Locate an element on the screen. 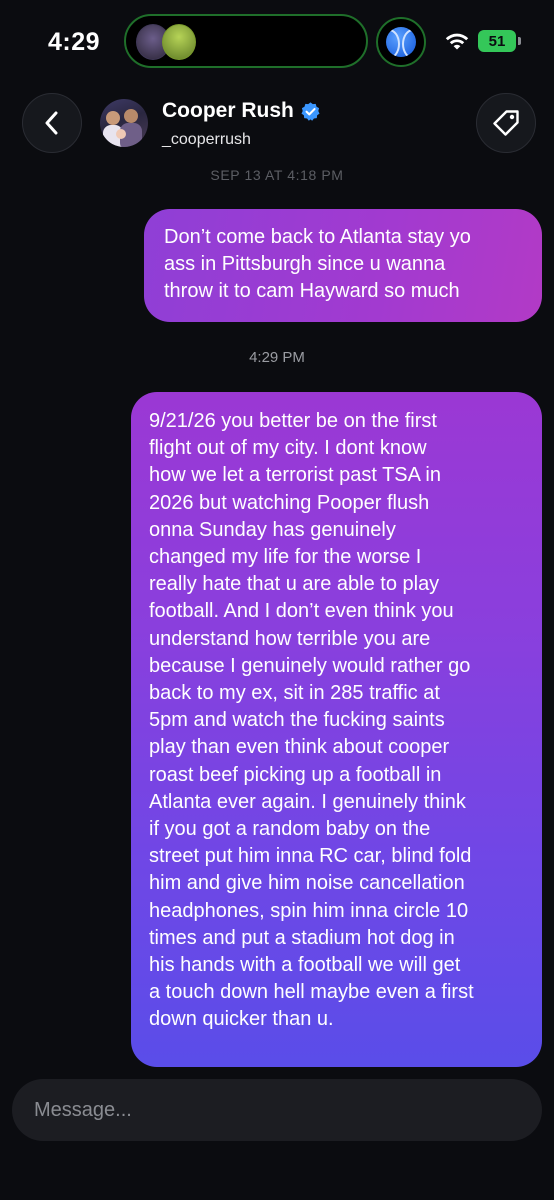  contact-handle: _cooperrush is located at coordinates (206, 139).